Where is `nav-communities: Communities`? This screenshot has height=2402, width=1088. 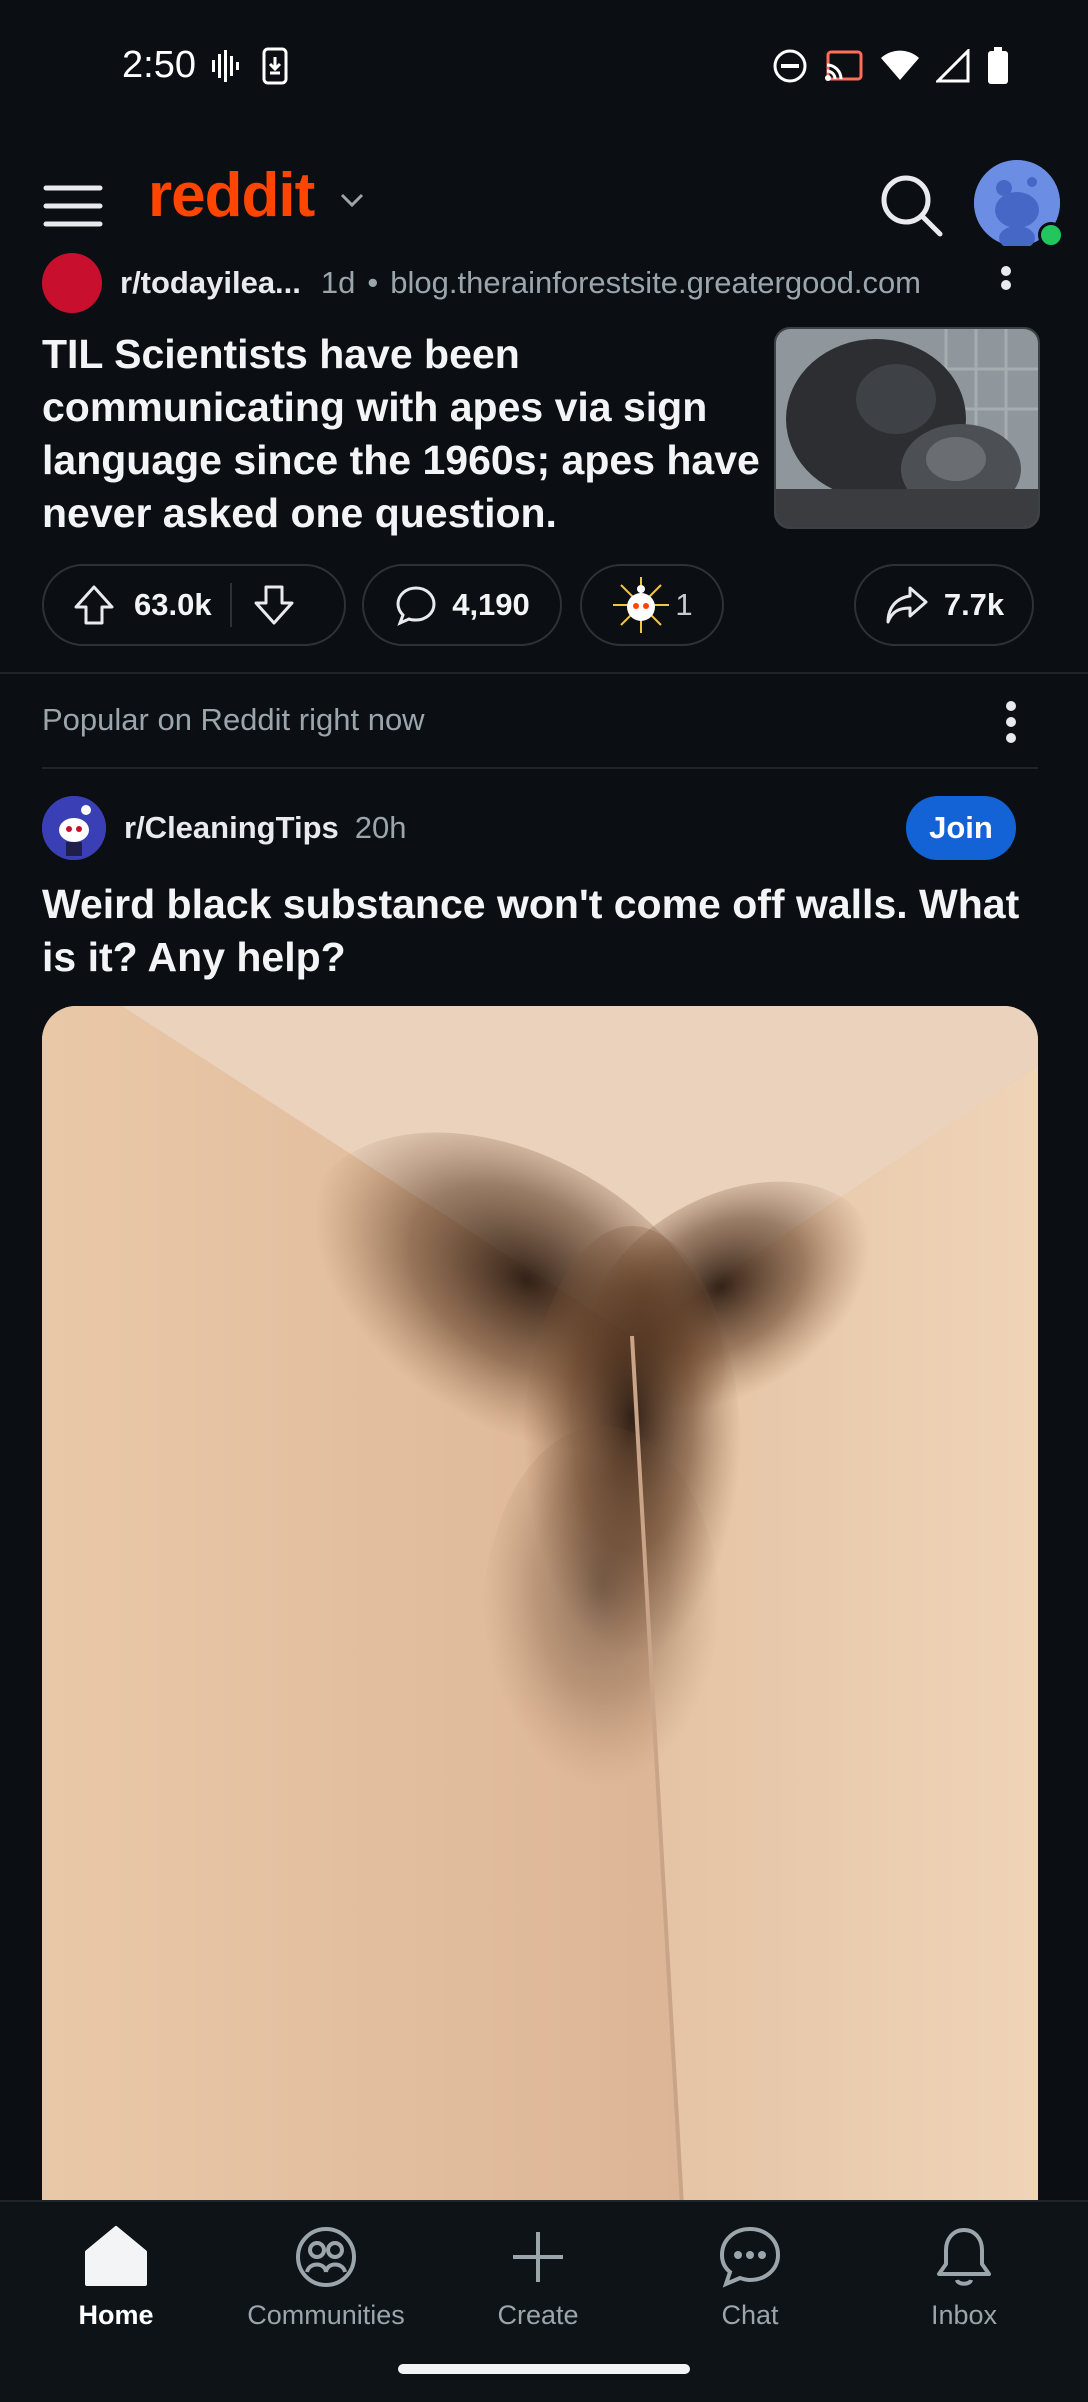
nav-communities: Communities is located at coordinates (326, 2276).